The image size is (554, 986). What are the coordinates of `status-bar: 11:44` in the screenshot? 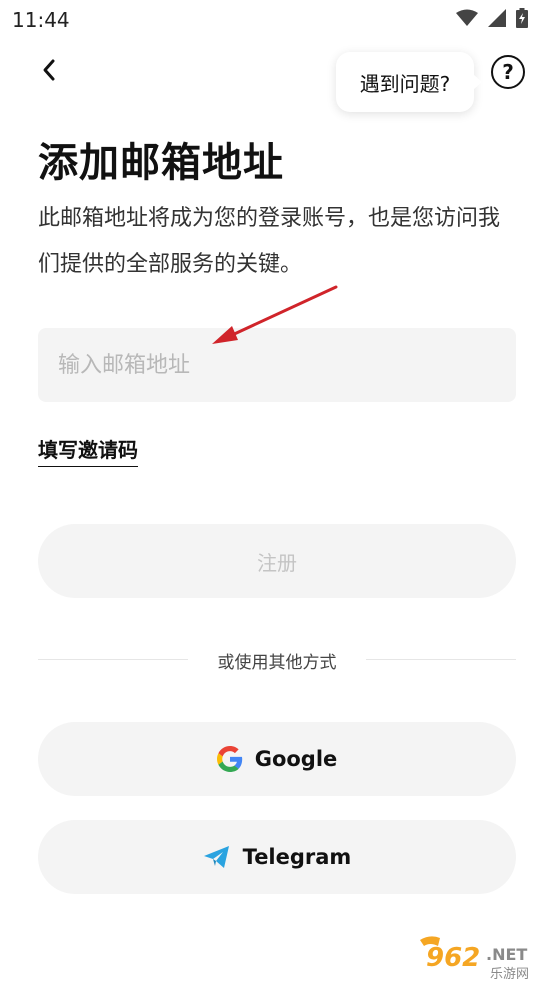 It's located at (277, 20).